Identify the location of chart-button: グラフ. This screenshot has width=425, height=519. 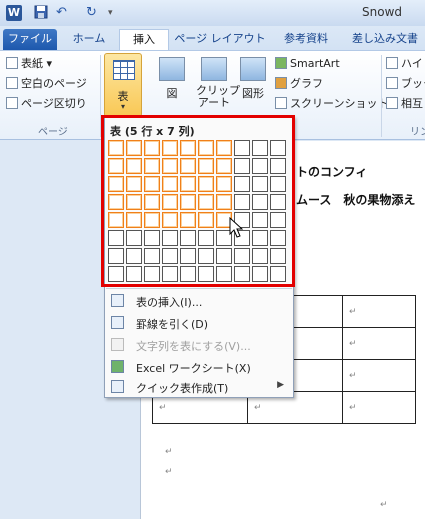
(299, 84).